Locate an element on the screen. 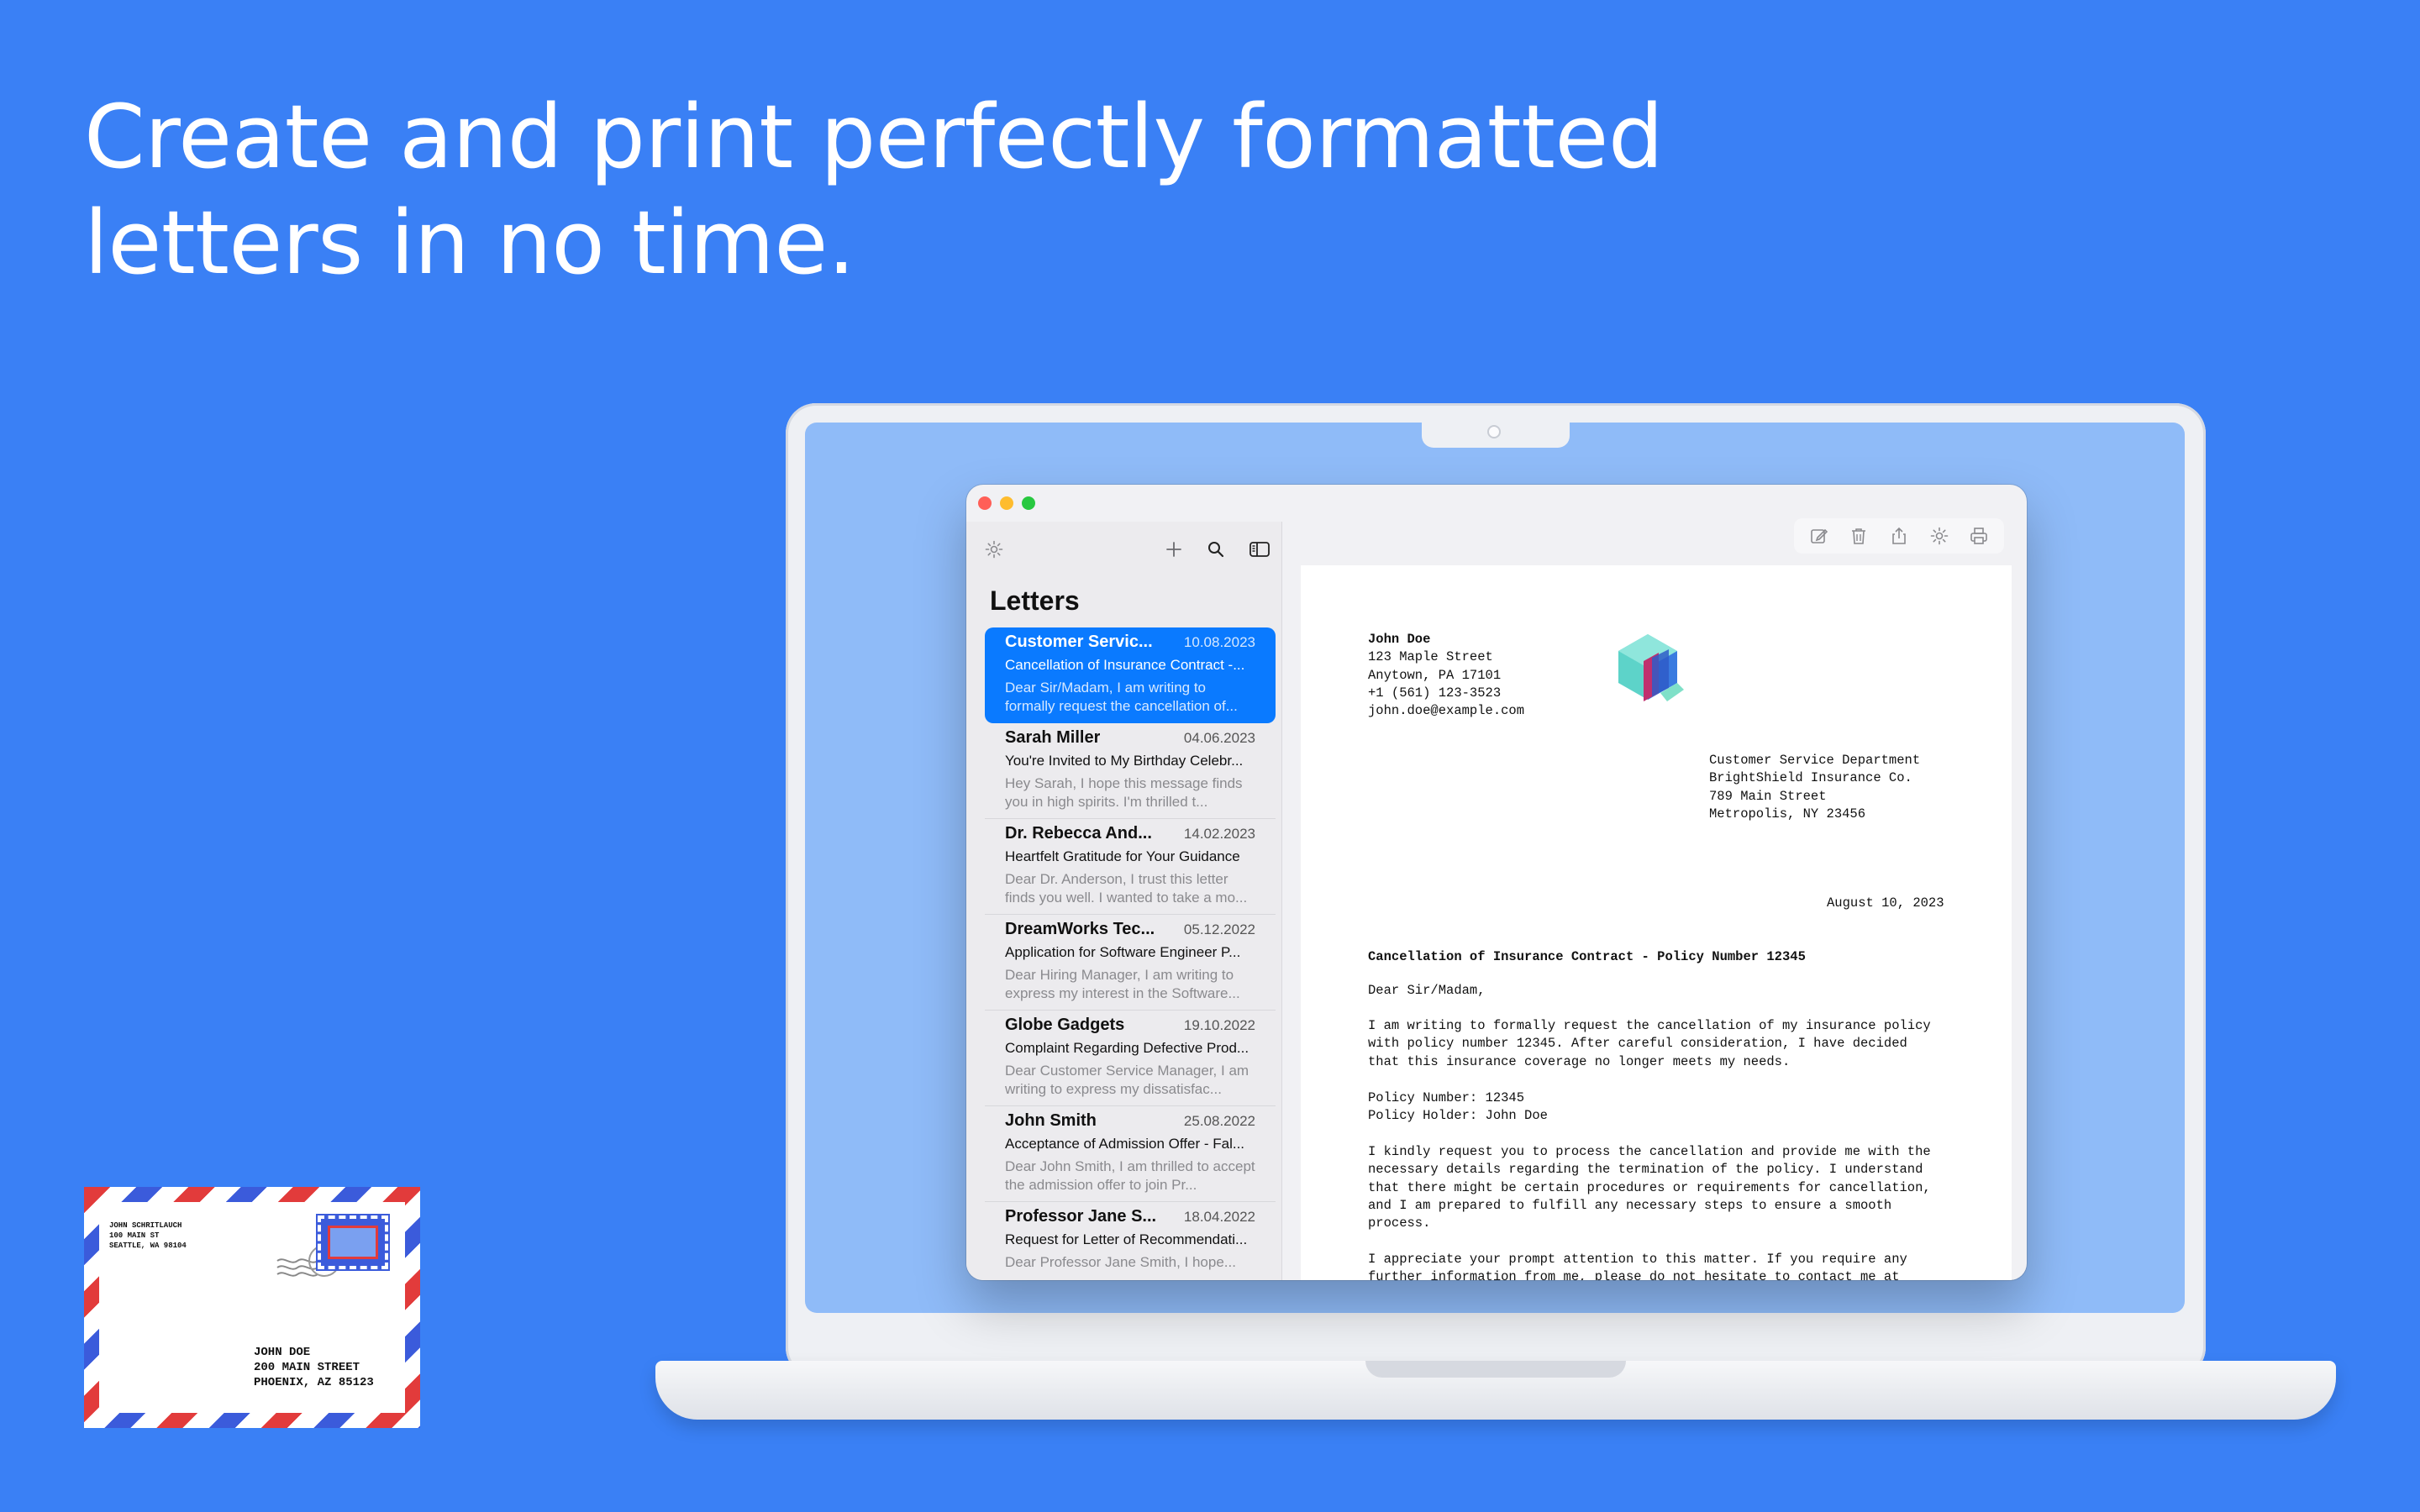  letter-date: 10.08.2023 is located at coordinates (1219, 642).